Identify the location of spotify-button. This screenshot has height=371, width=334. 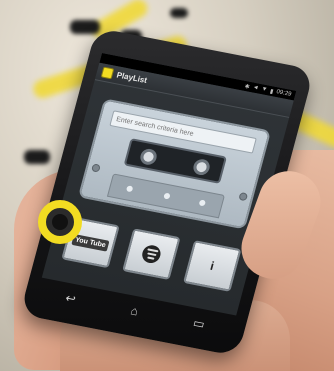
(151, 254).